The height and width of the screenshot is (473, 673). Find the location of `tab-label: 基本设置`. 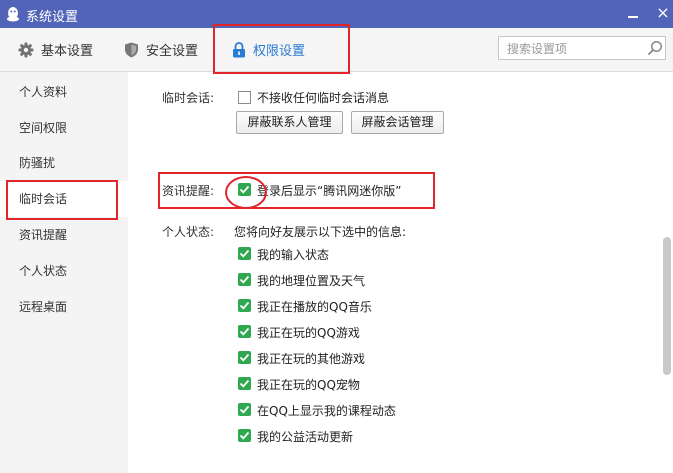

tab-label: 基本设置 is located at coordinates (67, 51).